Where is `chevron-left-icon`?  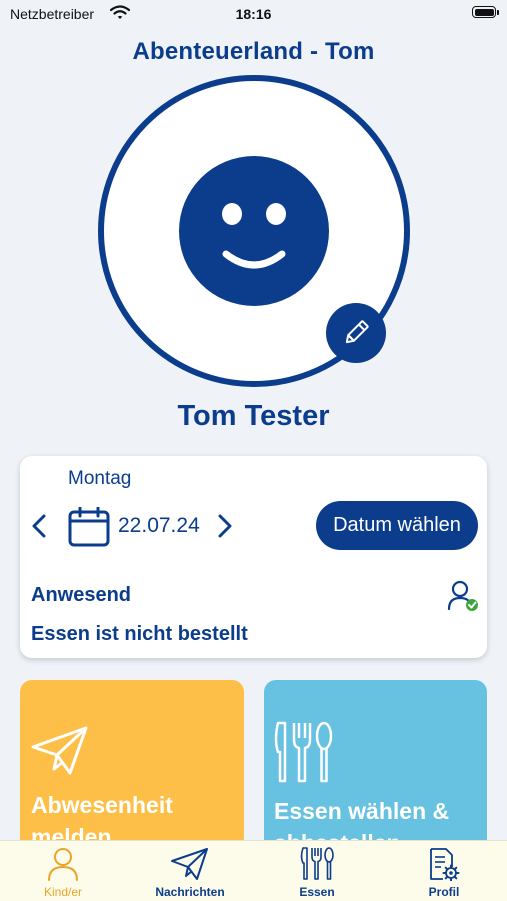 chevron-left-icon is located at coordinates (39, 526).